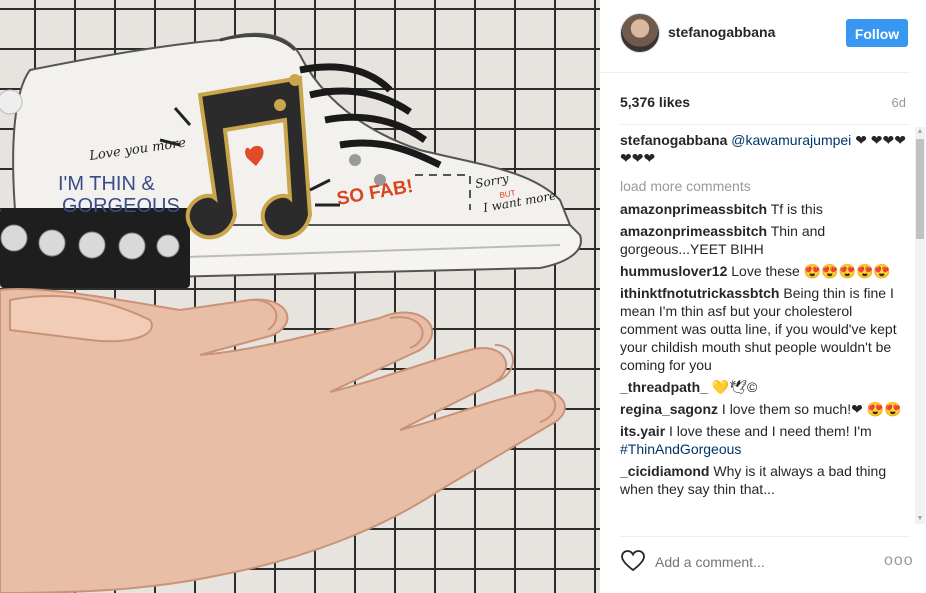 The width and height of the screenshot is (926, 593). What do you see at coordinates (673, 271) in the screenshot?
I see `comment-username: hummuslover12` at bounding box center [673, 271].